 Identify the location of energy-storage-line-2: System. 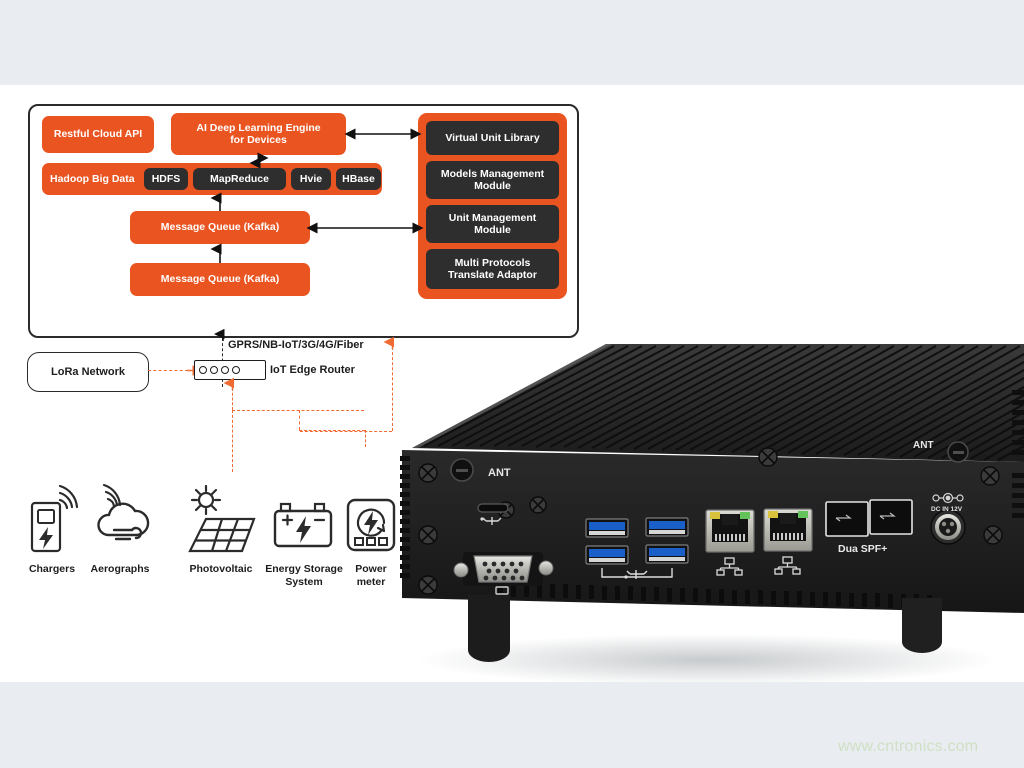
(304, 581).